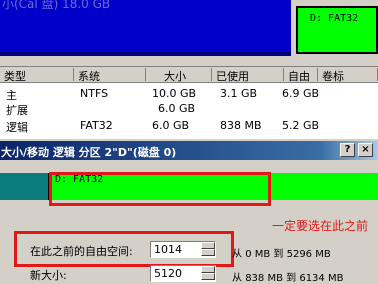 This screenshot has width=378, height=284. I want to click on new-size-range: 从 838 MB 到 6134 MB, so click(287, 276).